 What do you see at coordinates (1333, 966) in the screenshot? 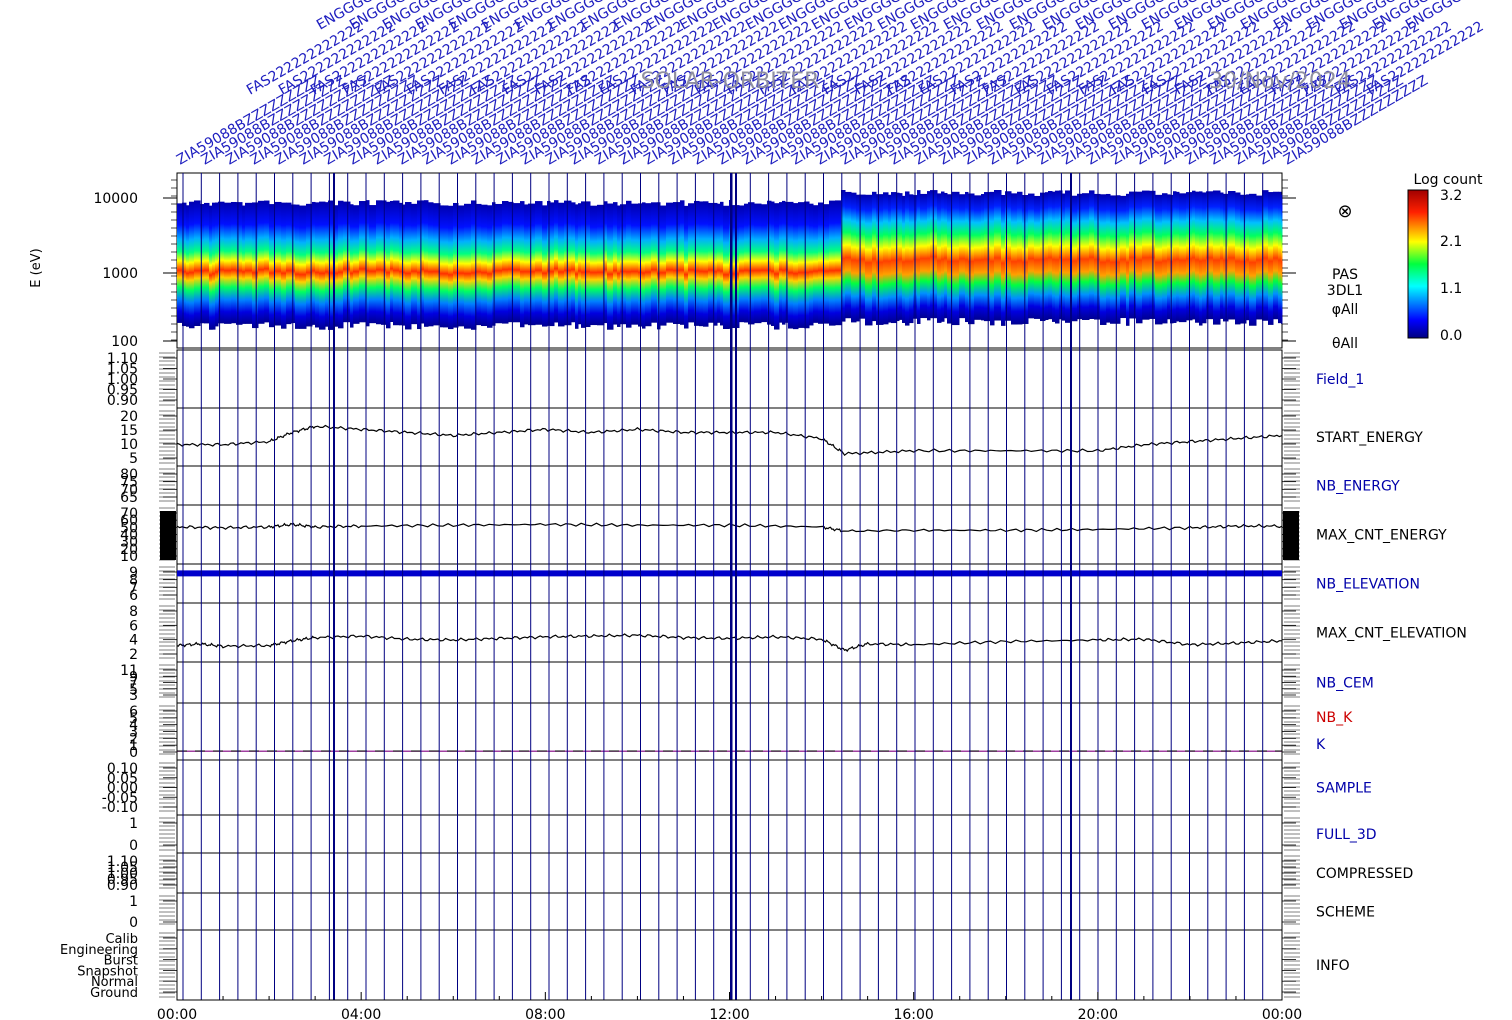
I see `panel-label: INFO` at bounding box center [1333, 966].